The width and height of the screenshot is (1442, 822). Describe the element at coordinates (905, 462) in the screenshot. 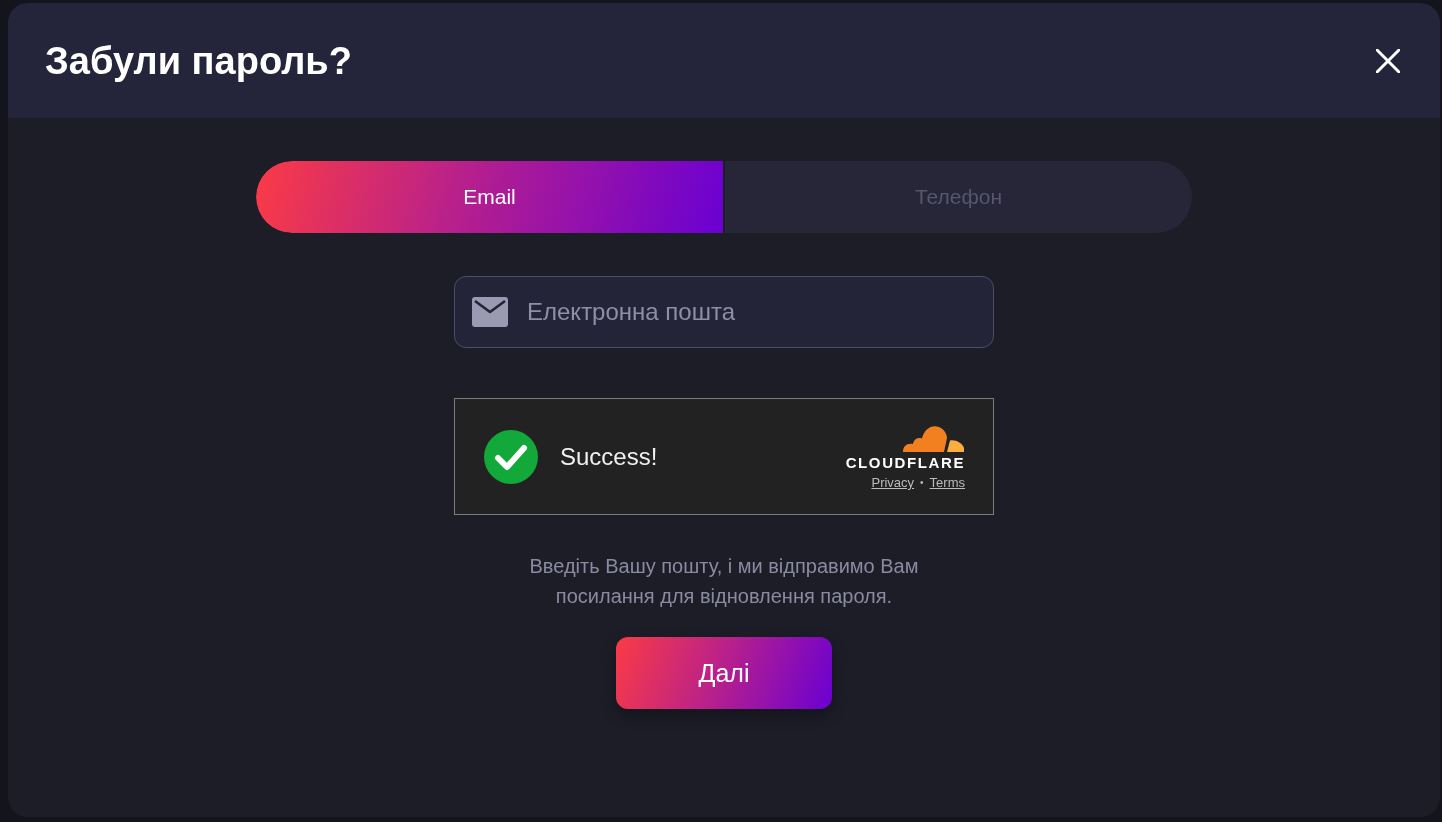

I see `brand-name: CLOUDFLARE` at that location.